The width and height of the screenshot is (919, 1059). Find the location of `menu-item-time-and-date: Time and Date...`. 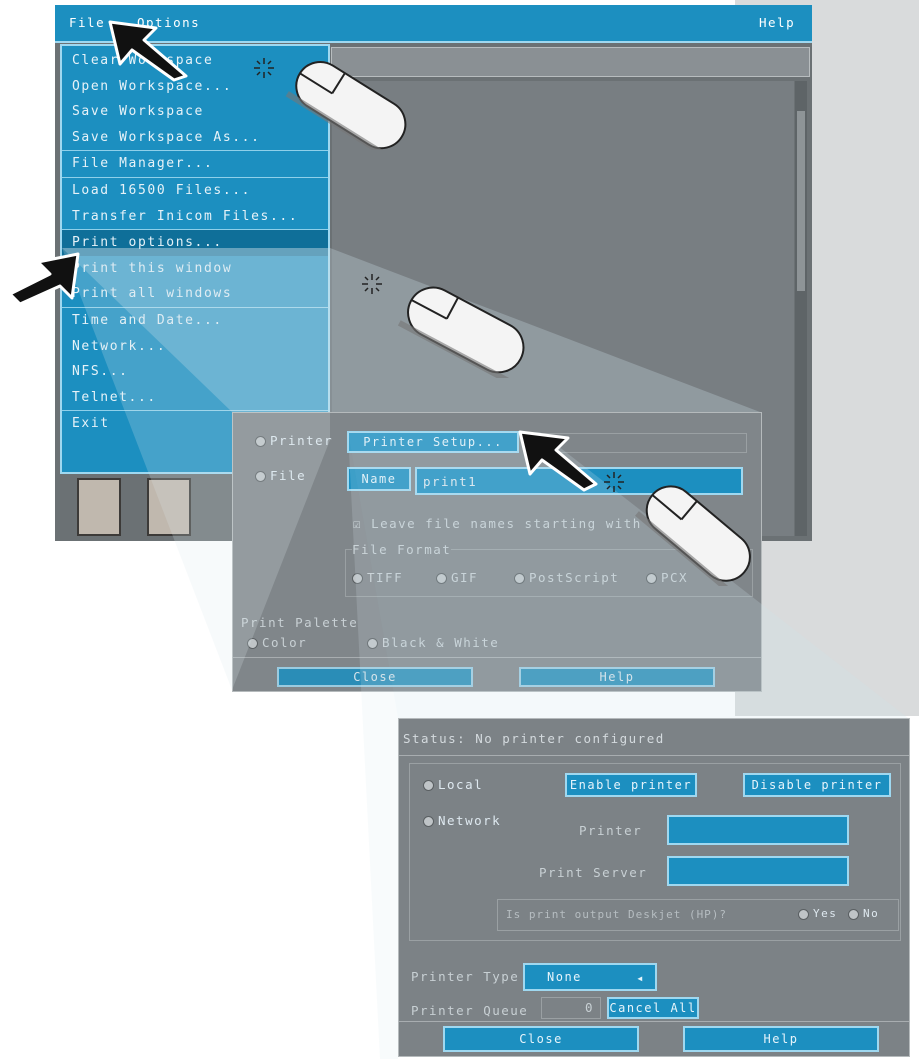

menu-item-time-and-date: Time and Date... is located at coordinates (195, 320).